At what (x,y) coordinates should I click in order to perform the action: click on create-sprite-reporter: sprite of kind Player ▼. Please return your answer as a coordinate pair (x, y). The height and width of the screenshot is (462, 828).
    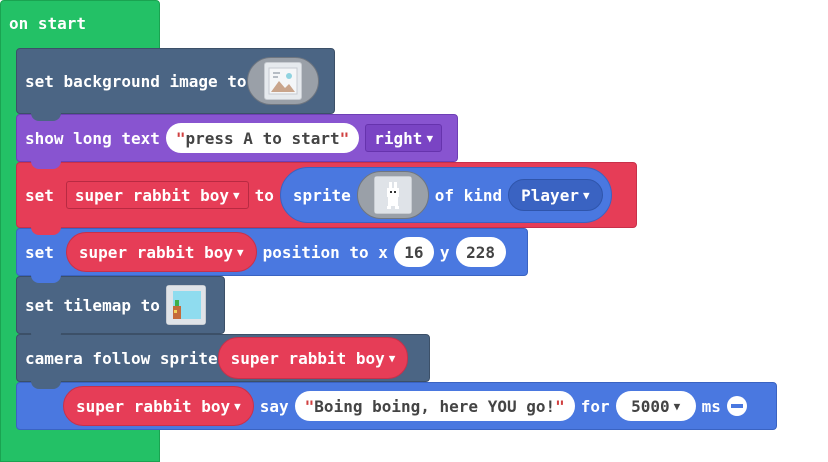
    Looking at the image, I should click on (445, 195).